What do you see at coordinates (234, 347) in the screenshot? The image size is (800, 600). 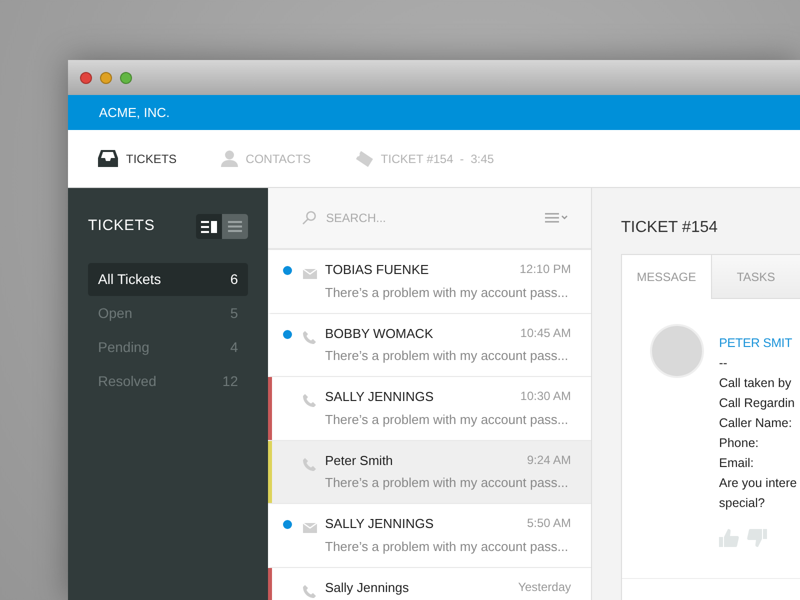 I see `item-count: 4` at bounding box center [234, 347].